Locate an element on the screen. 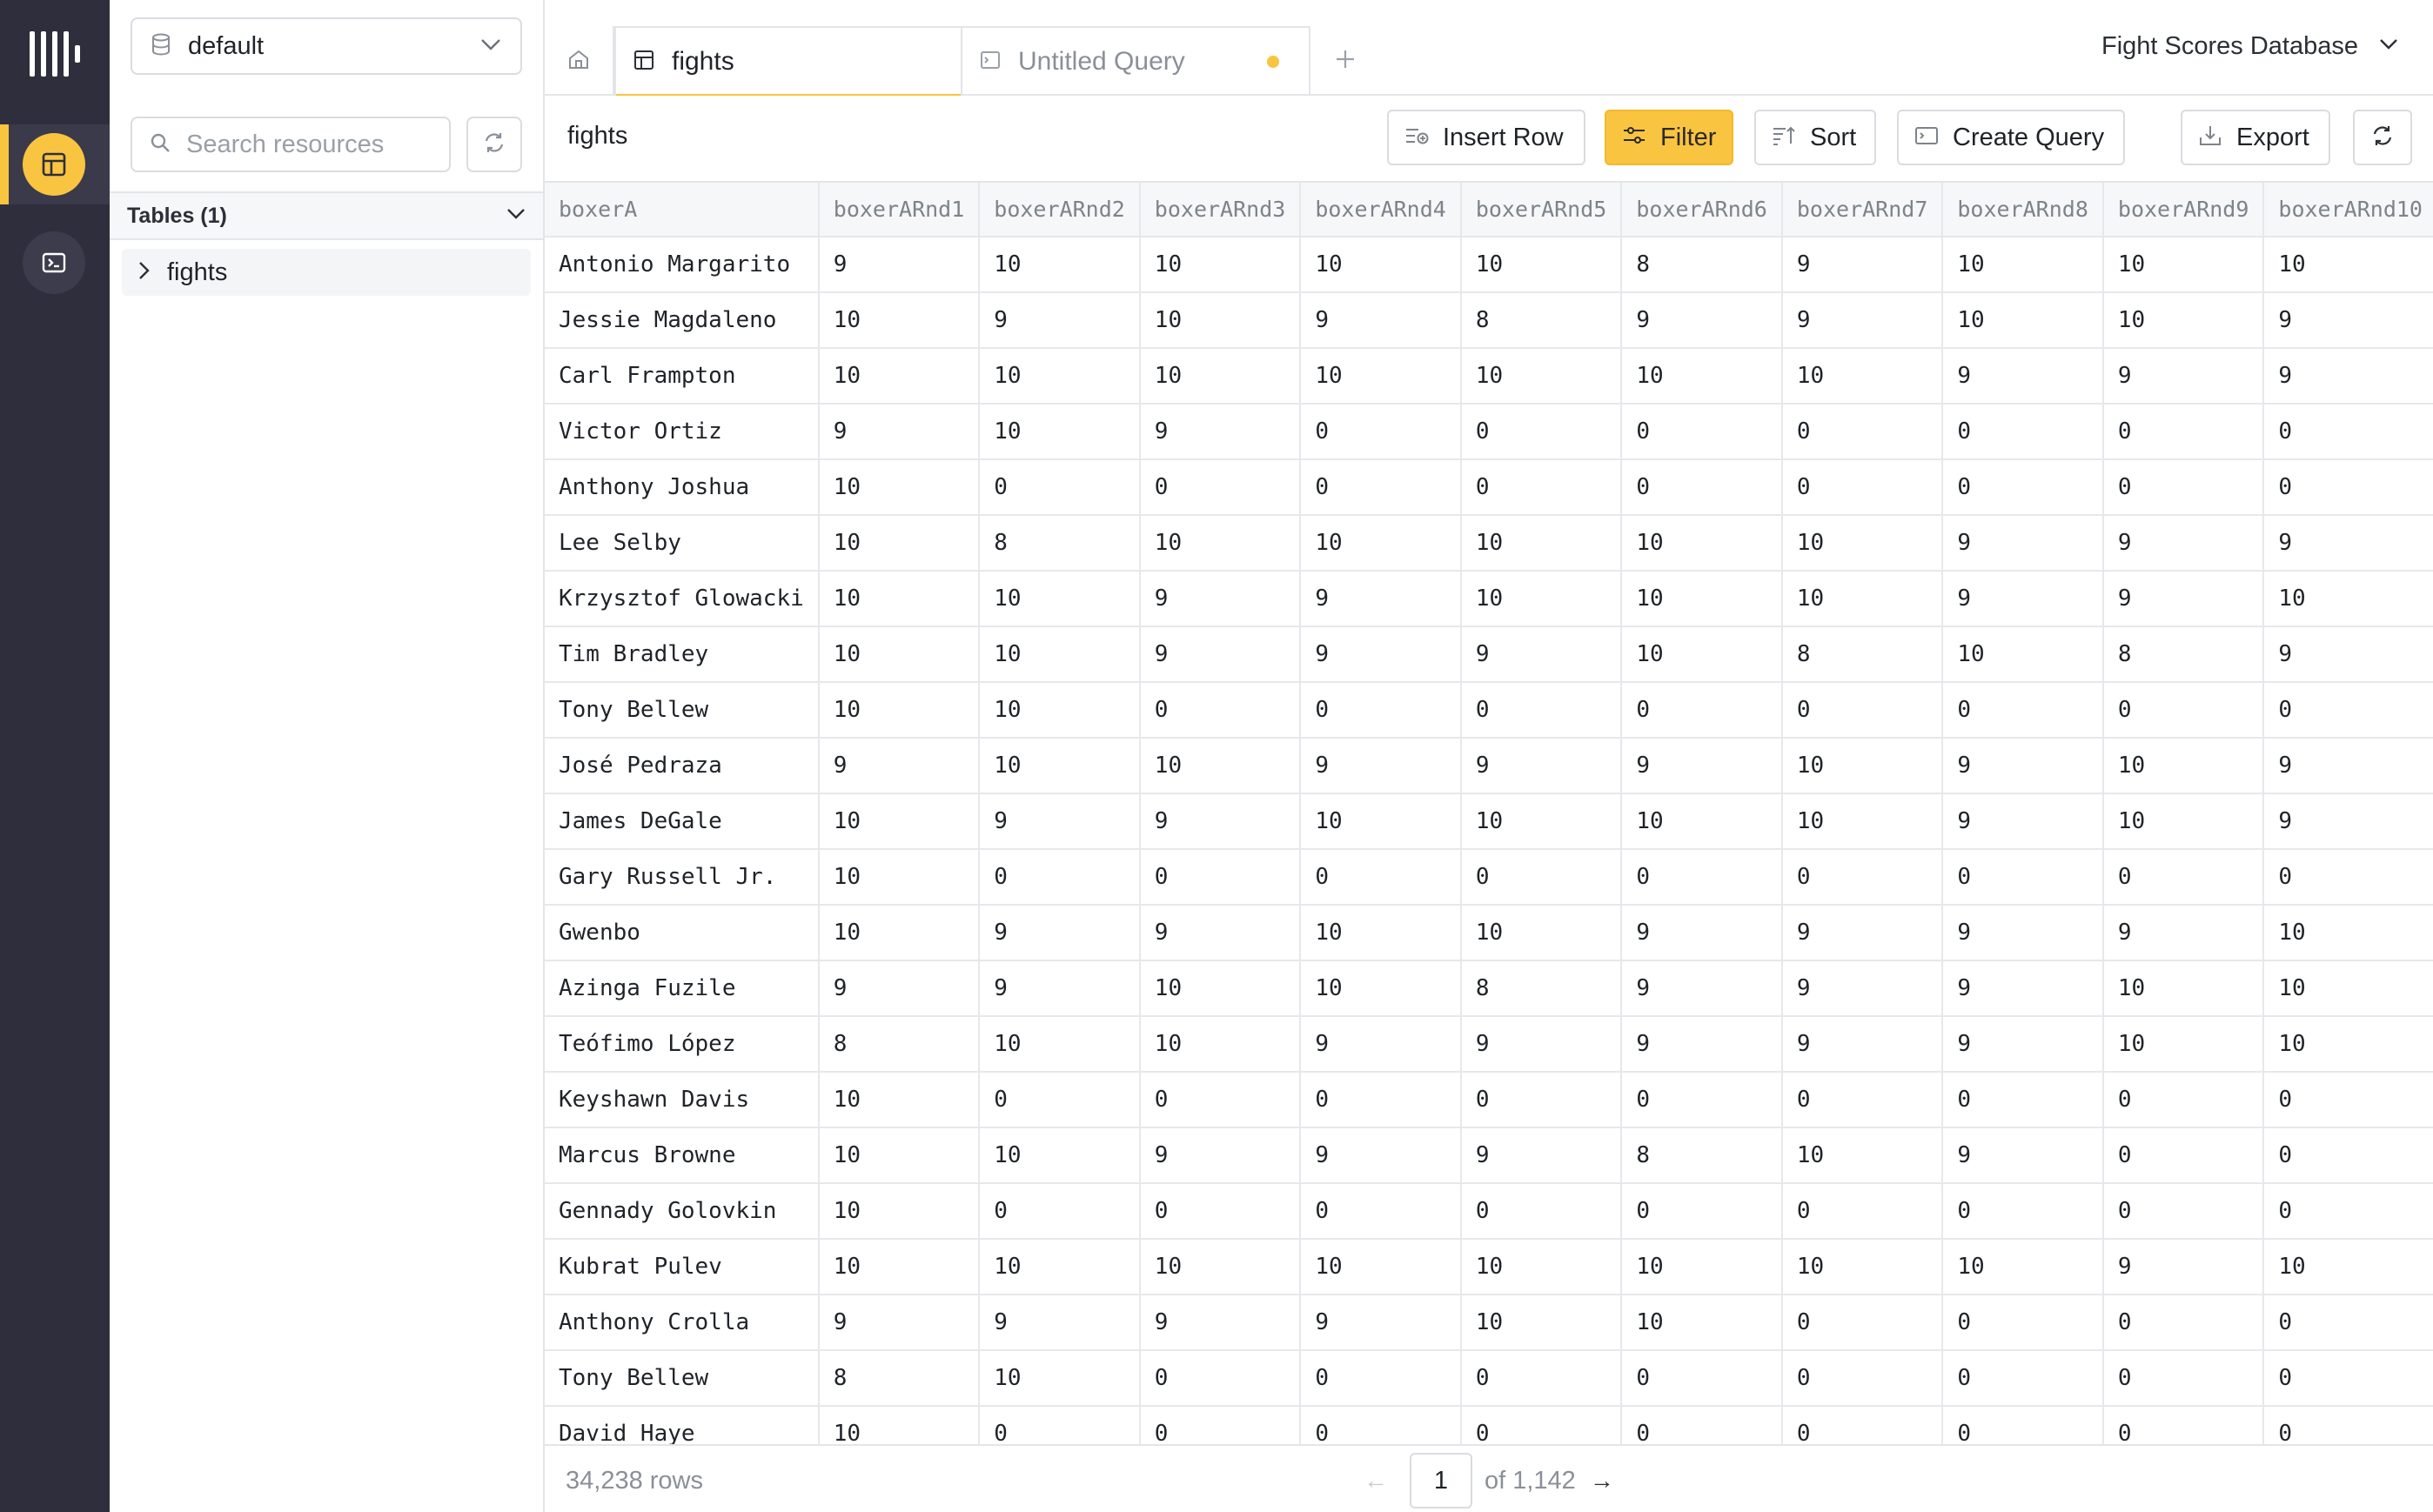 This screenshot has height=1512, width=2433. arrow-left-icon: ← is located at coordinates (1375, 1481).